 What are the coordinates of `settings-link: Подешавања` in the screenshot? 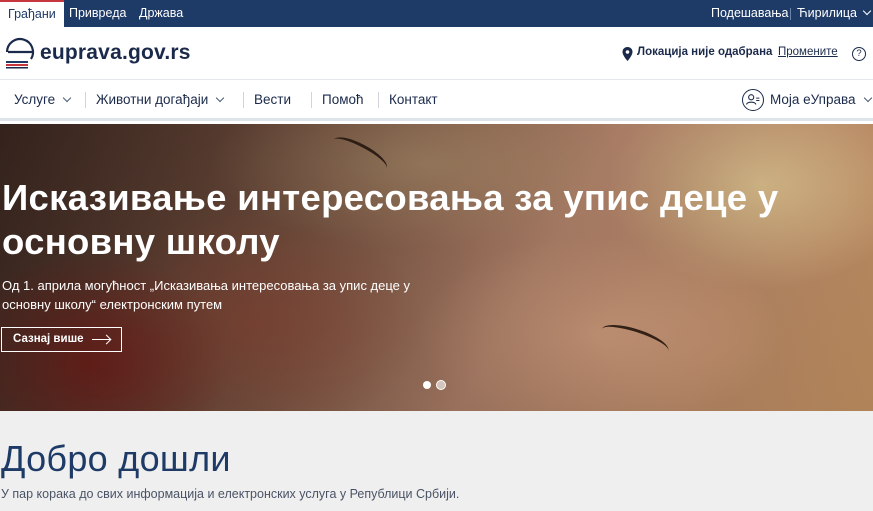 It's located at (749, 13).